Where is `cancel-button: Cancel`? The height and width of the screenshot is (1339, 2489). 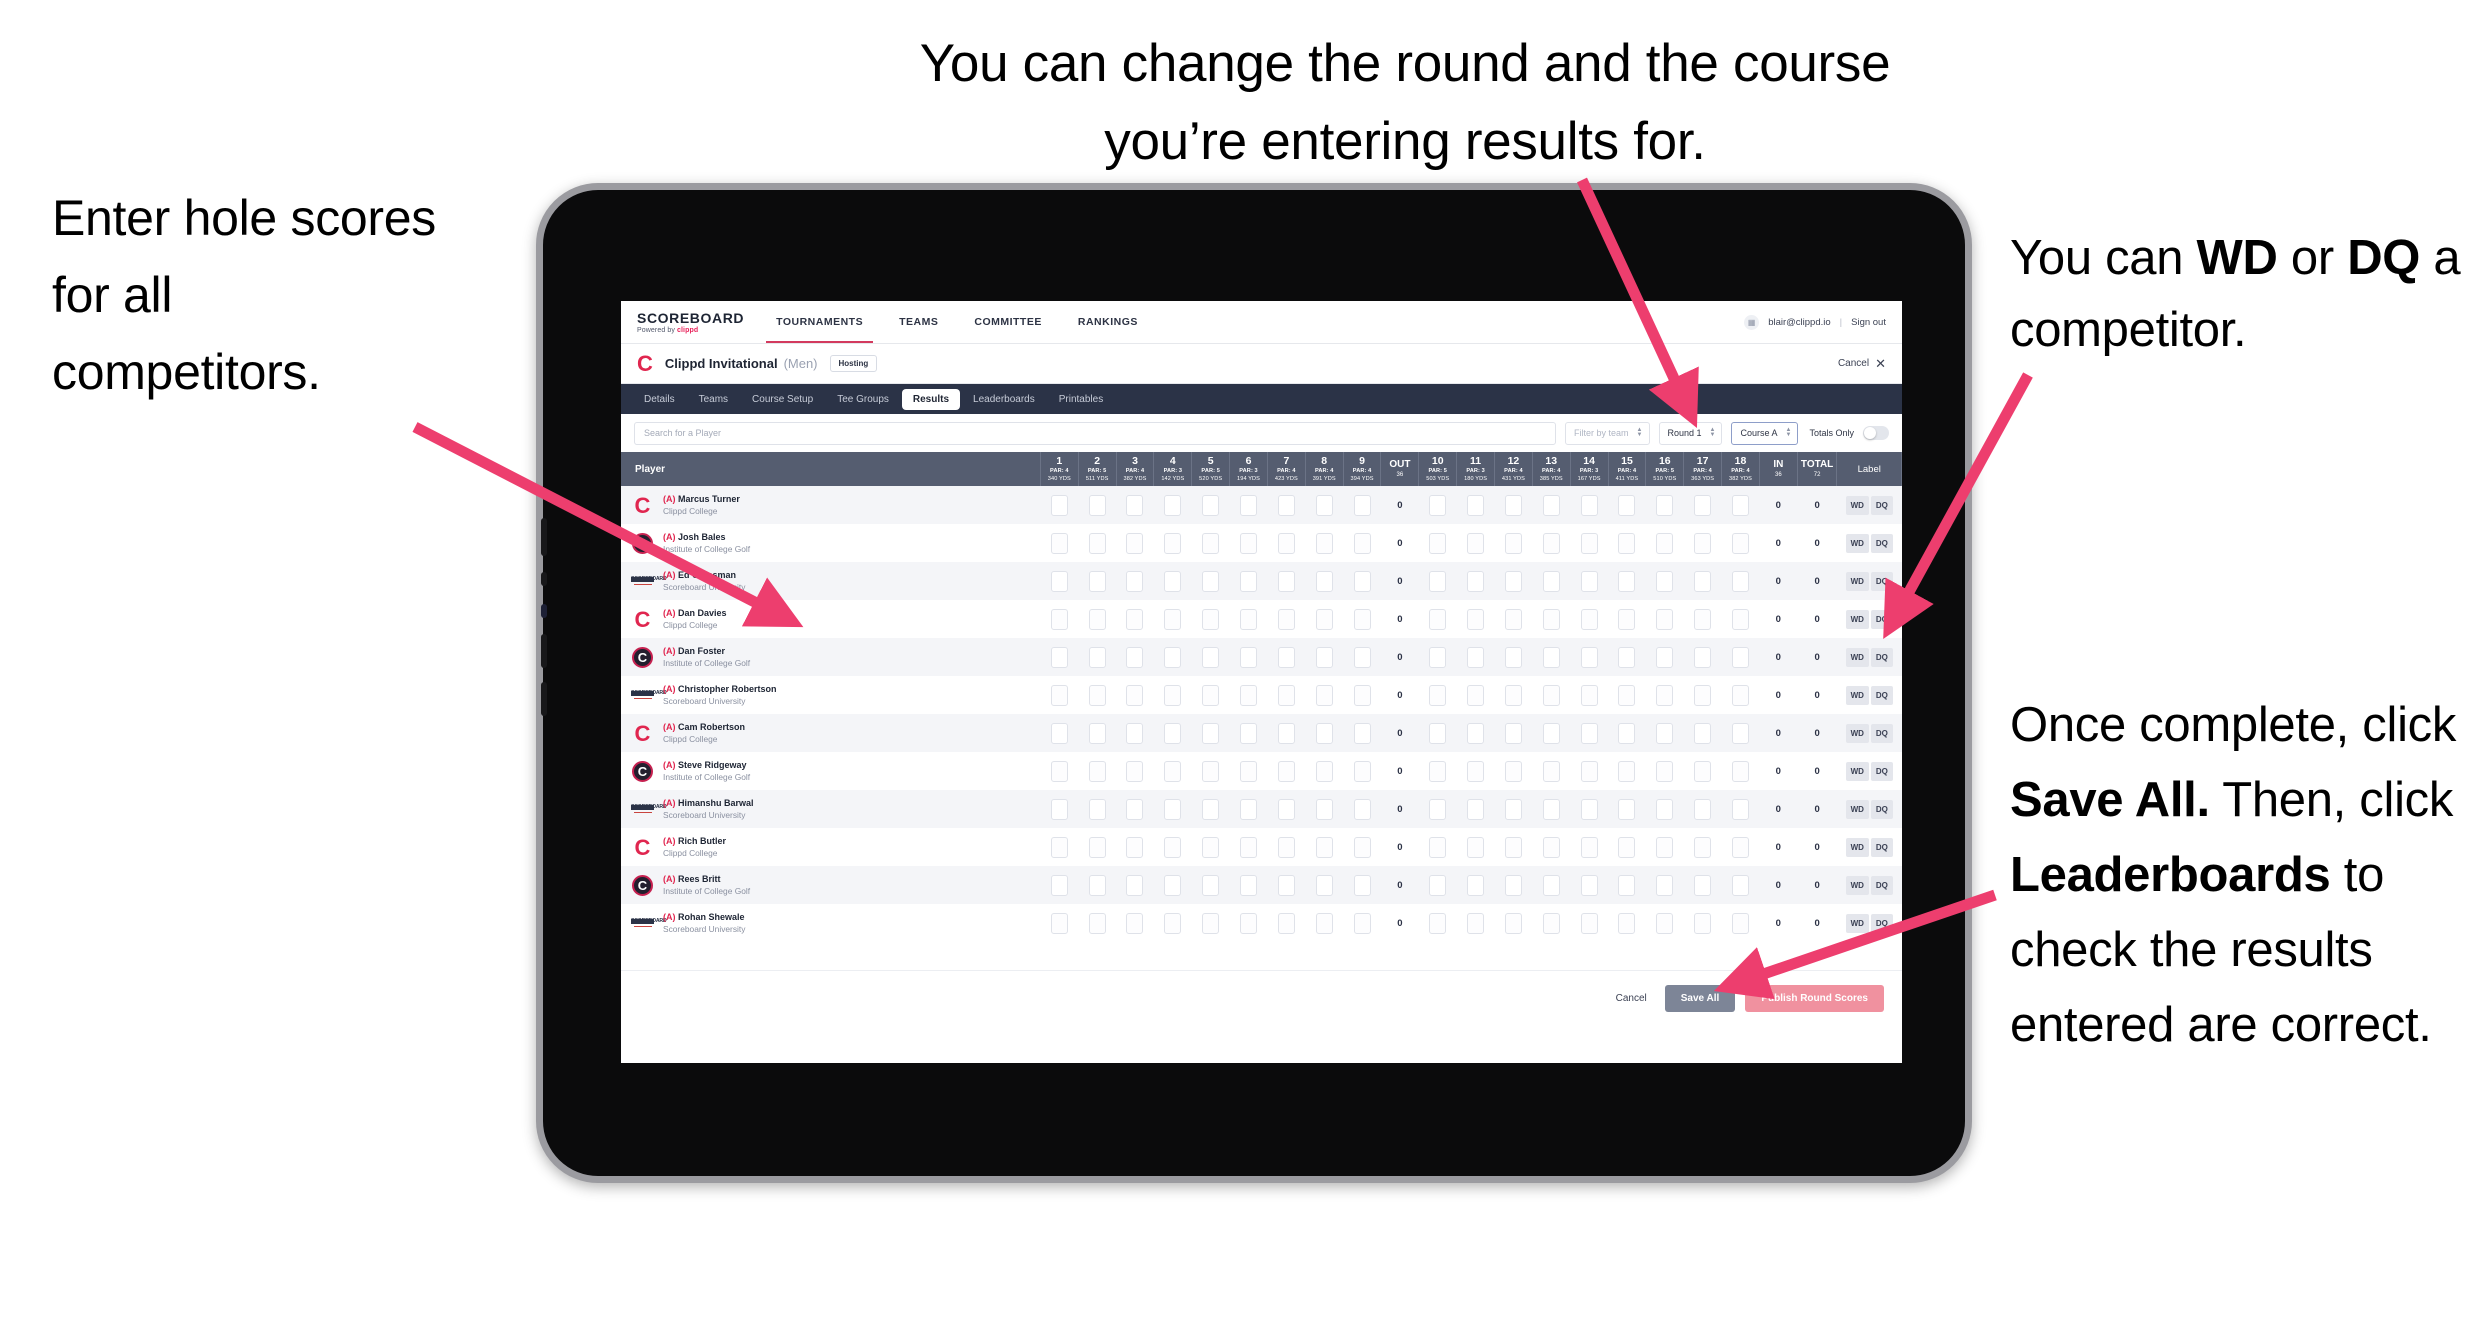
cancel-button: Cancel is located at coordinates (1631, 998).